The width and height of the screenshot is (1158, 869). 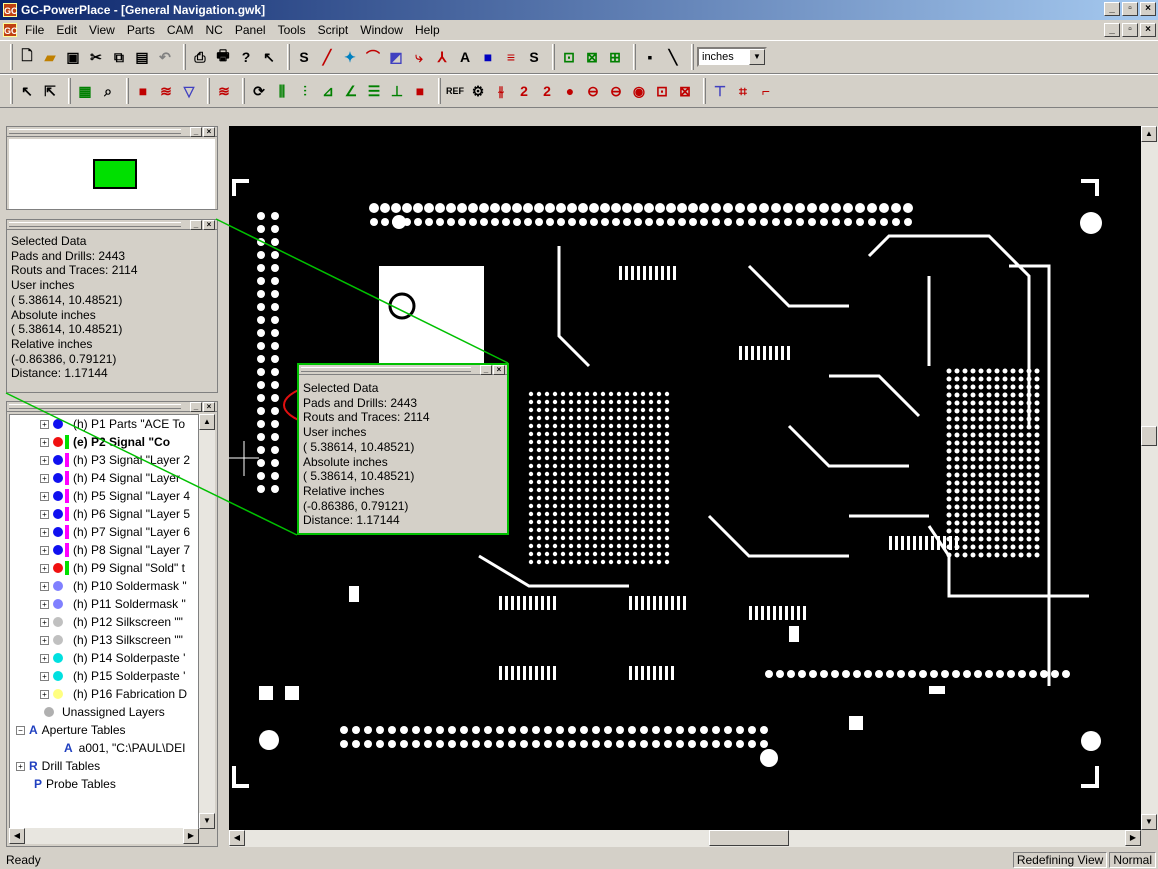 What do you see at coordinates (511, 57) in the screenshot?
I see `layers-icon: ≡` at bounding box center [511, 57].